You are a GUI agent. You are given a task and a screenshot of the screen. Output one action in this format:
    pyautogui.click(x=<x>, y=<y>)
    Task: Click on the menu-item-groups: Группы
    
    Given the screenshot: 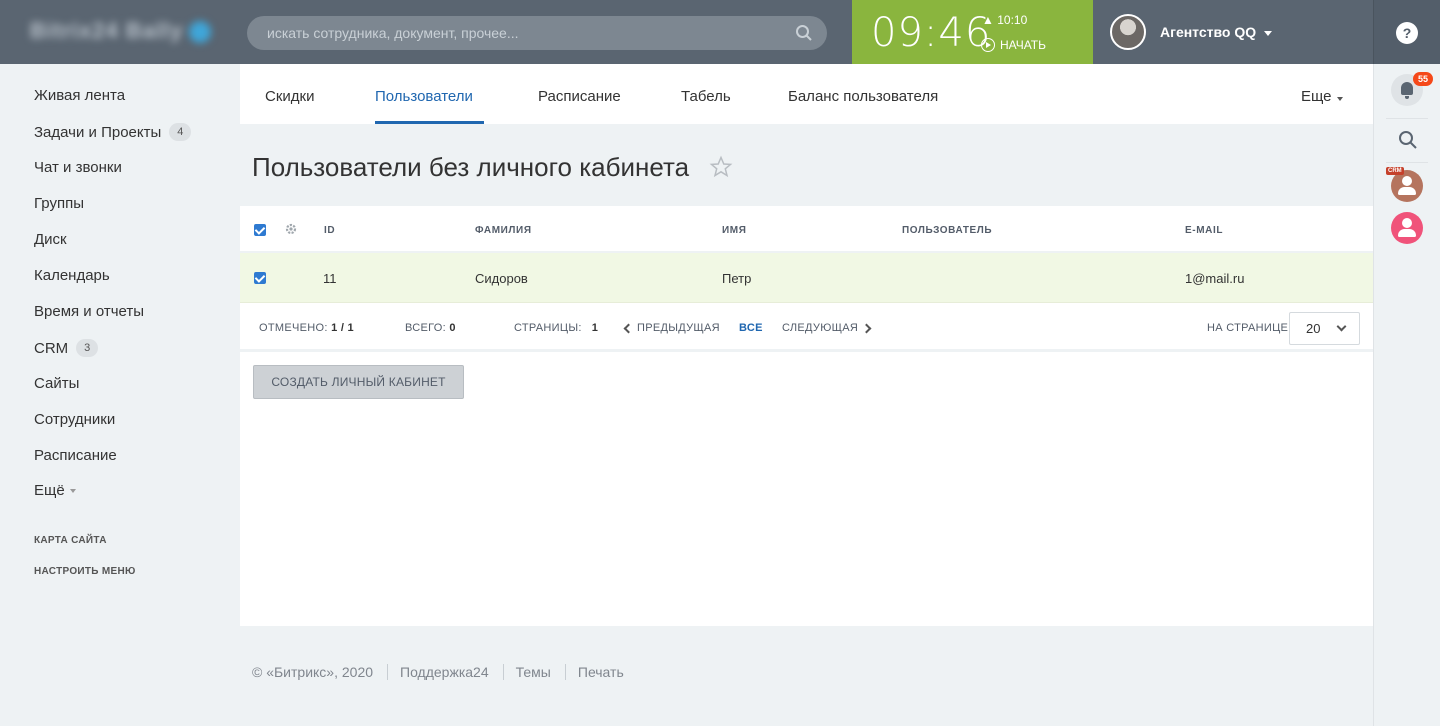 What is the action you would take?
    pyautogui.click(x=59, y=203)
    